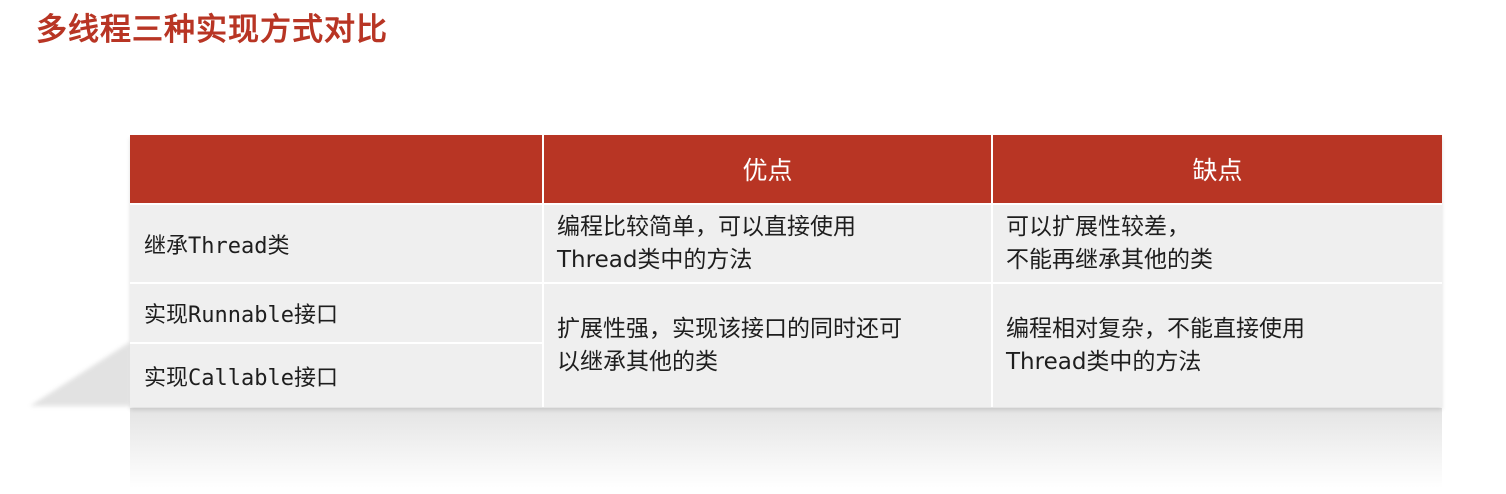 The height and width of the screenshot is (494, 1506). What do you see at coordinates (336, 313) in the screenshot?
I see `row-label-runnable: 实现Runnable接口` at bounding box center [336, 313].